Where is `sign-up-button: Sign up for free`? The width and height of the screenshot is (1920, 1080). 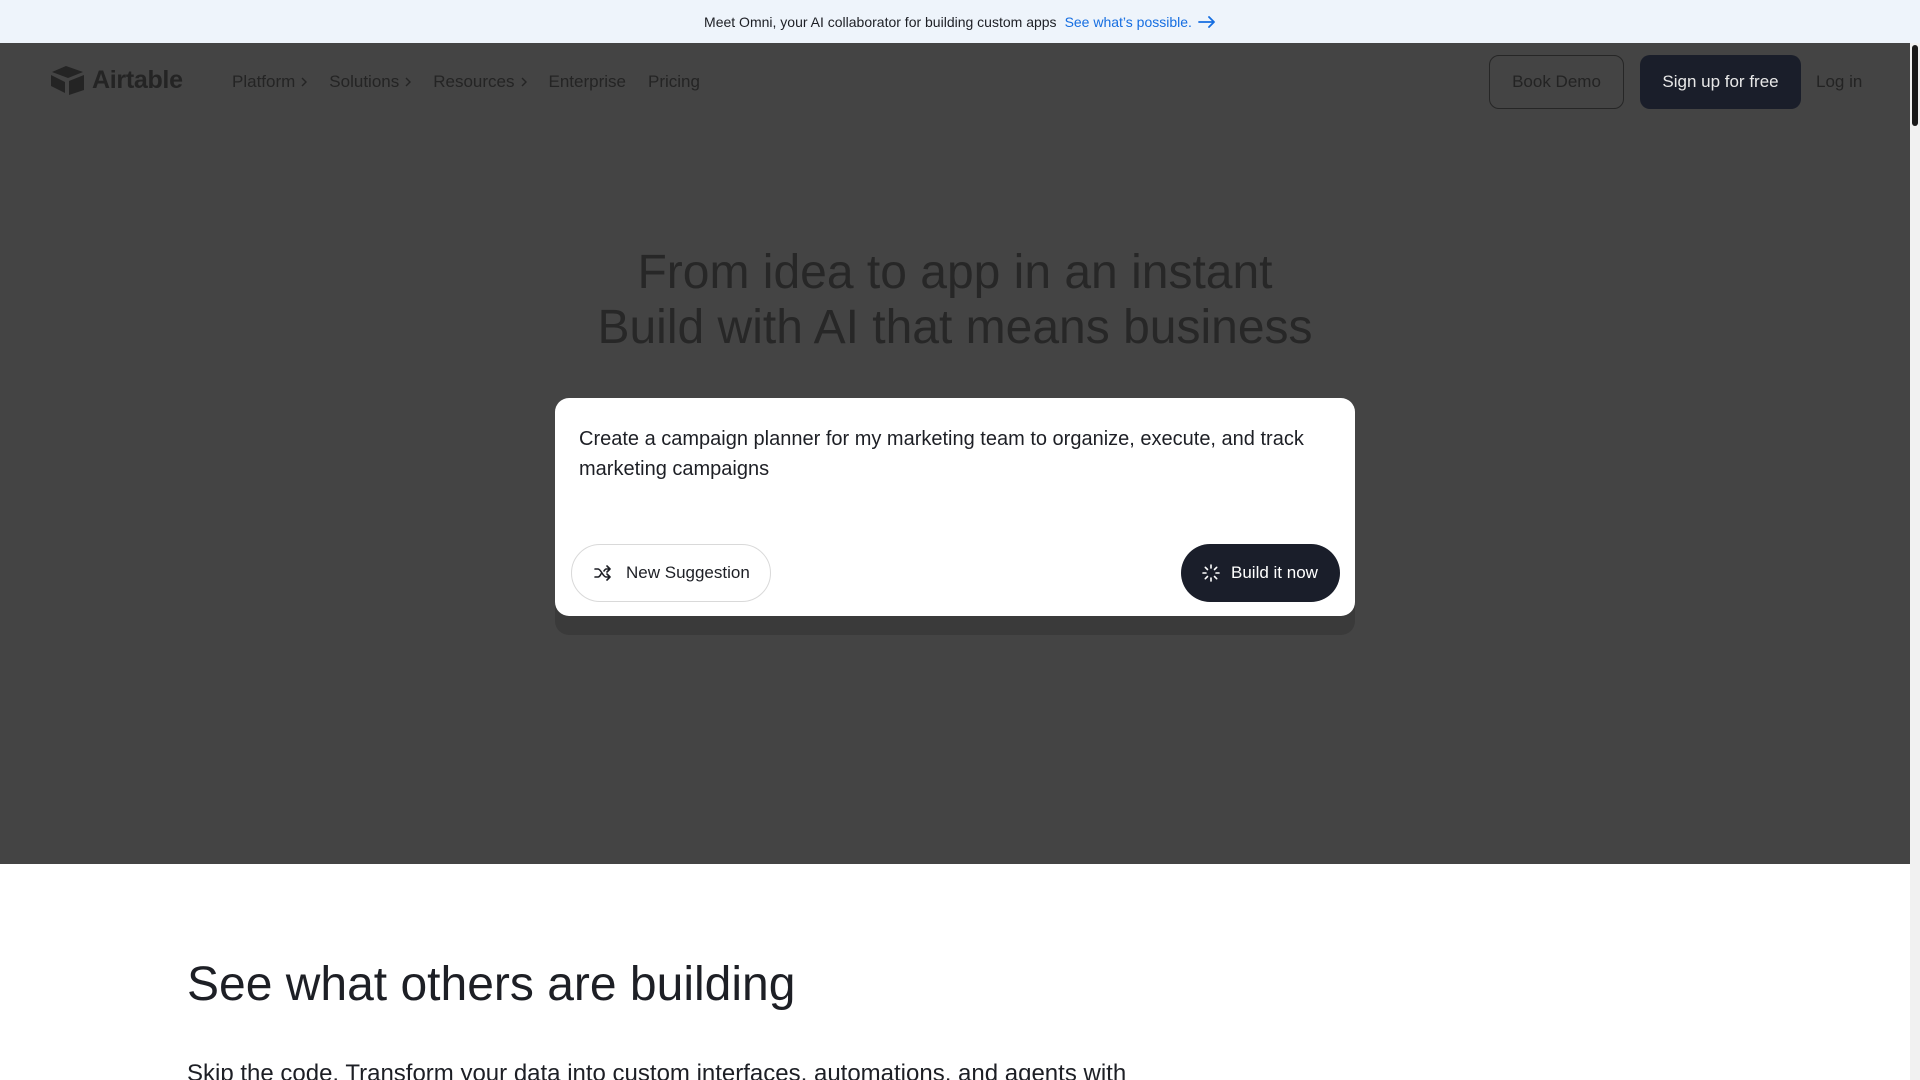
sign-up-button: Sign up for free is located at coordinates (1720, 82).